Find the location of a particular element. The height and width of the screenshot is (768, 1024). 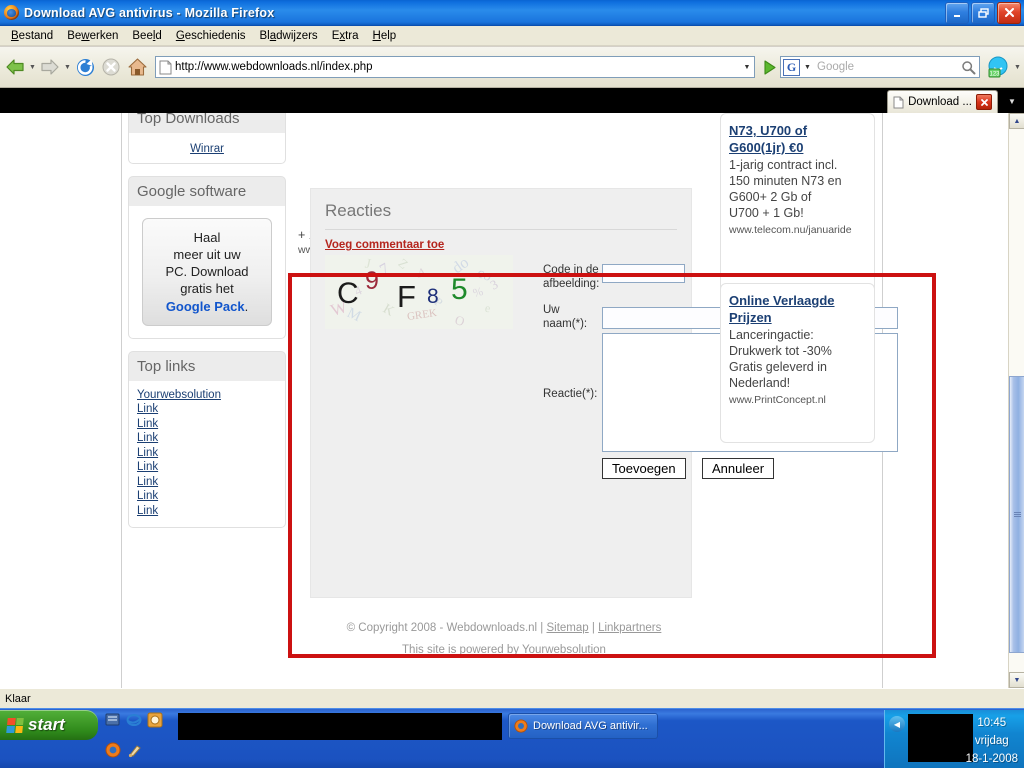

promo-line2: meer uit uw is located at coordinates (207, 255).